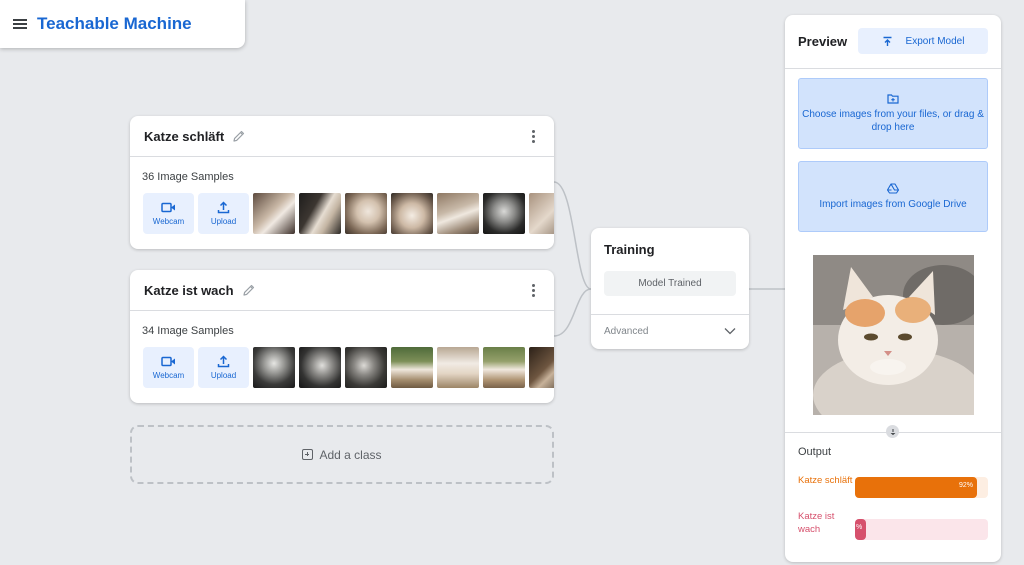  I want to click on google-drive-import: Import images from Google Drive, so click(893, 196).